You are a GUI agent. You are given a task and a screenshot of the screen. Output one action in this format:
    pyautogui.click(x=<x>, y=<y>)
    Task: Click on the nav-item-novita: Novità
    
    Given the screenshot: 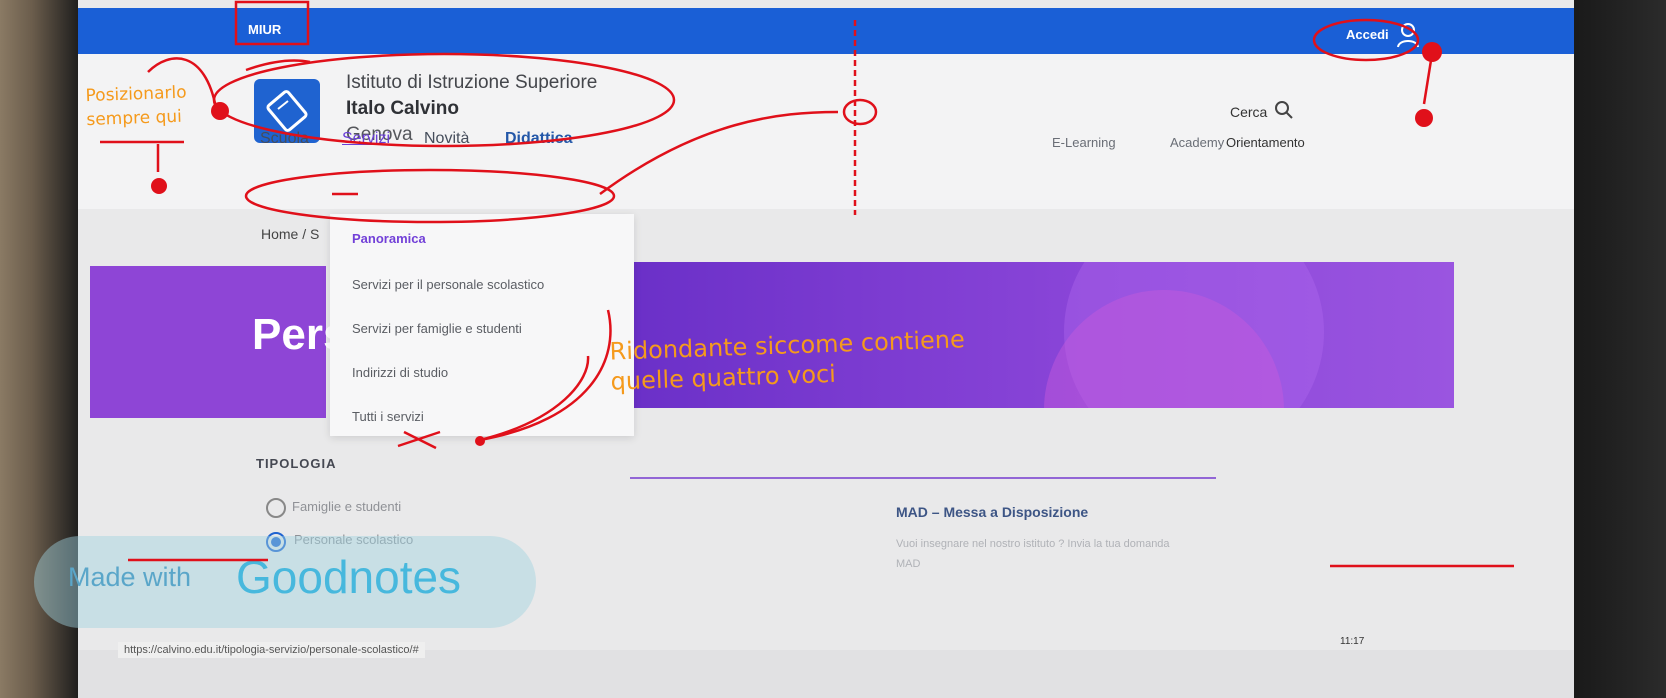 What is the action you would take?
    pyautogui.click(x=446, y=139)
    